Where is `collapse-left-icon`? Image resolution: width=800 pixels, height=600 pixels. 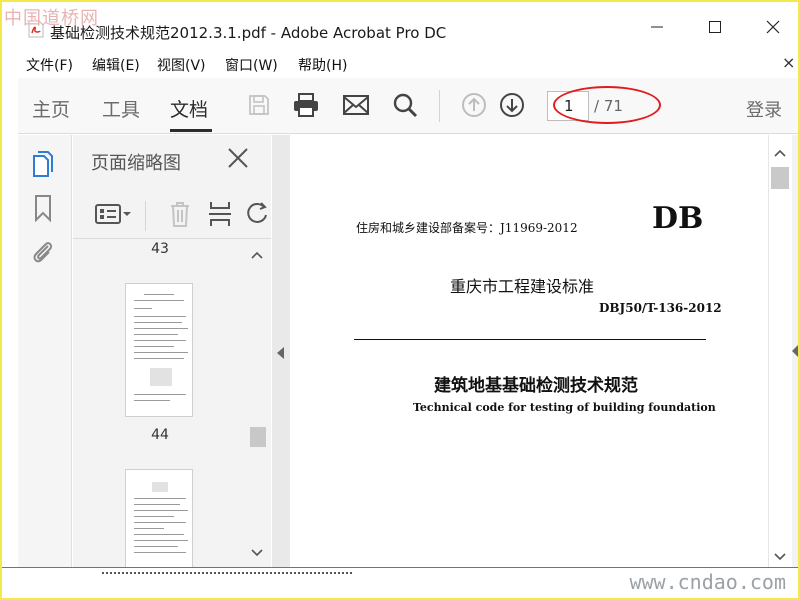 collapse-left-icon is located at coordinates (280, 353).